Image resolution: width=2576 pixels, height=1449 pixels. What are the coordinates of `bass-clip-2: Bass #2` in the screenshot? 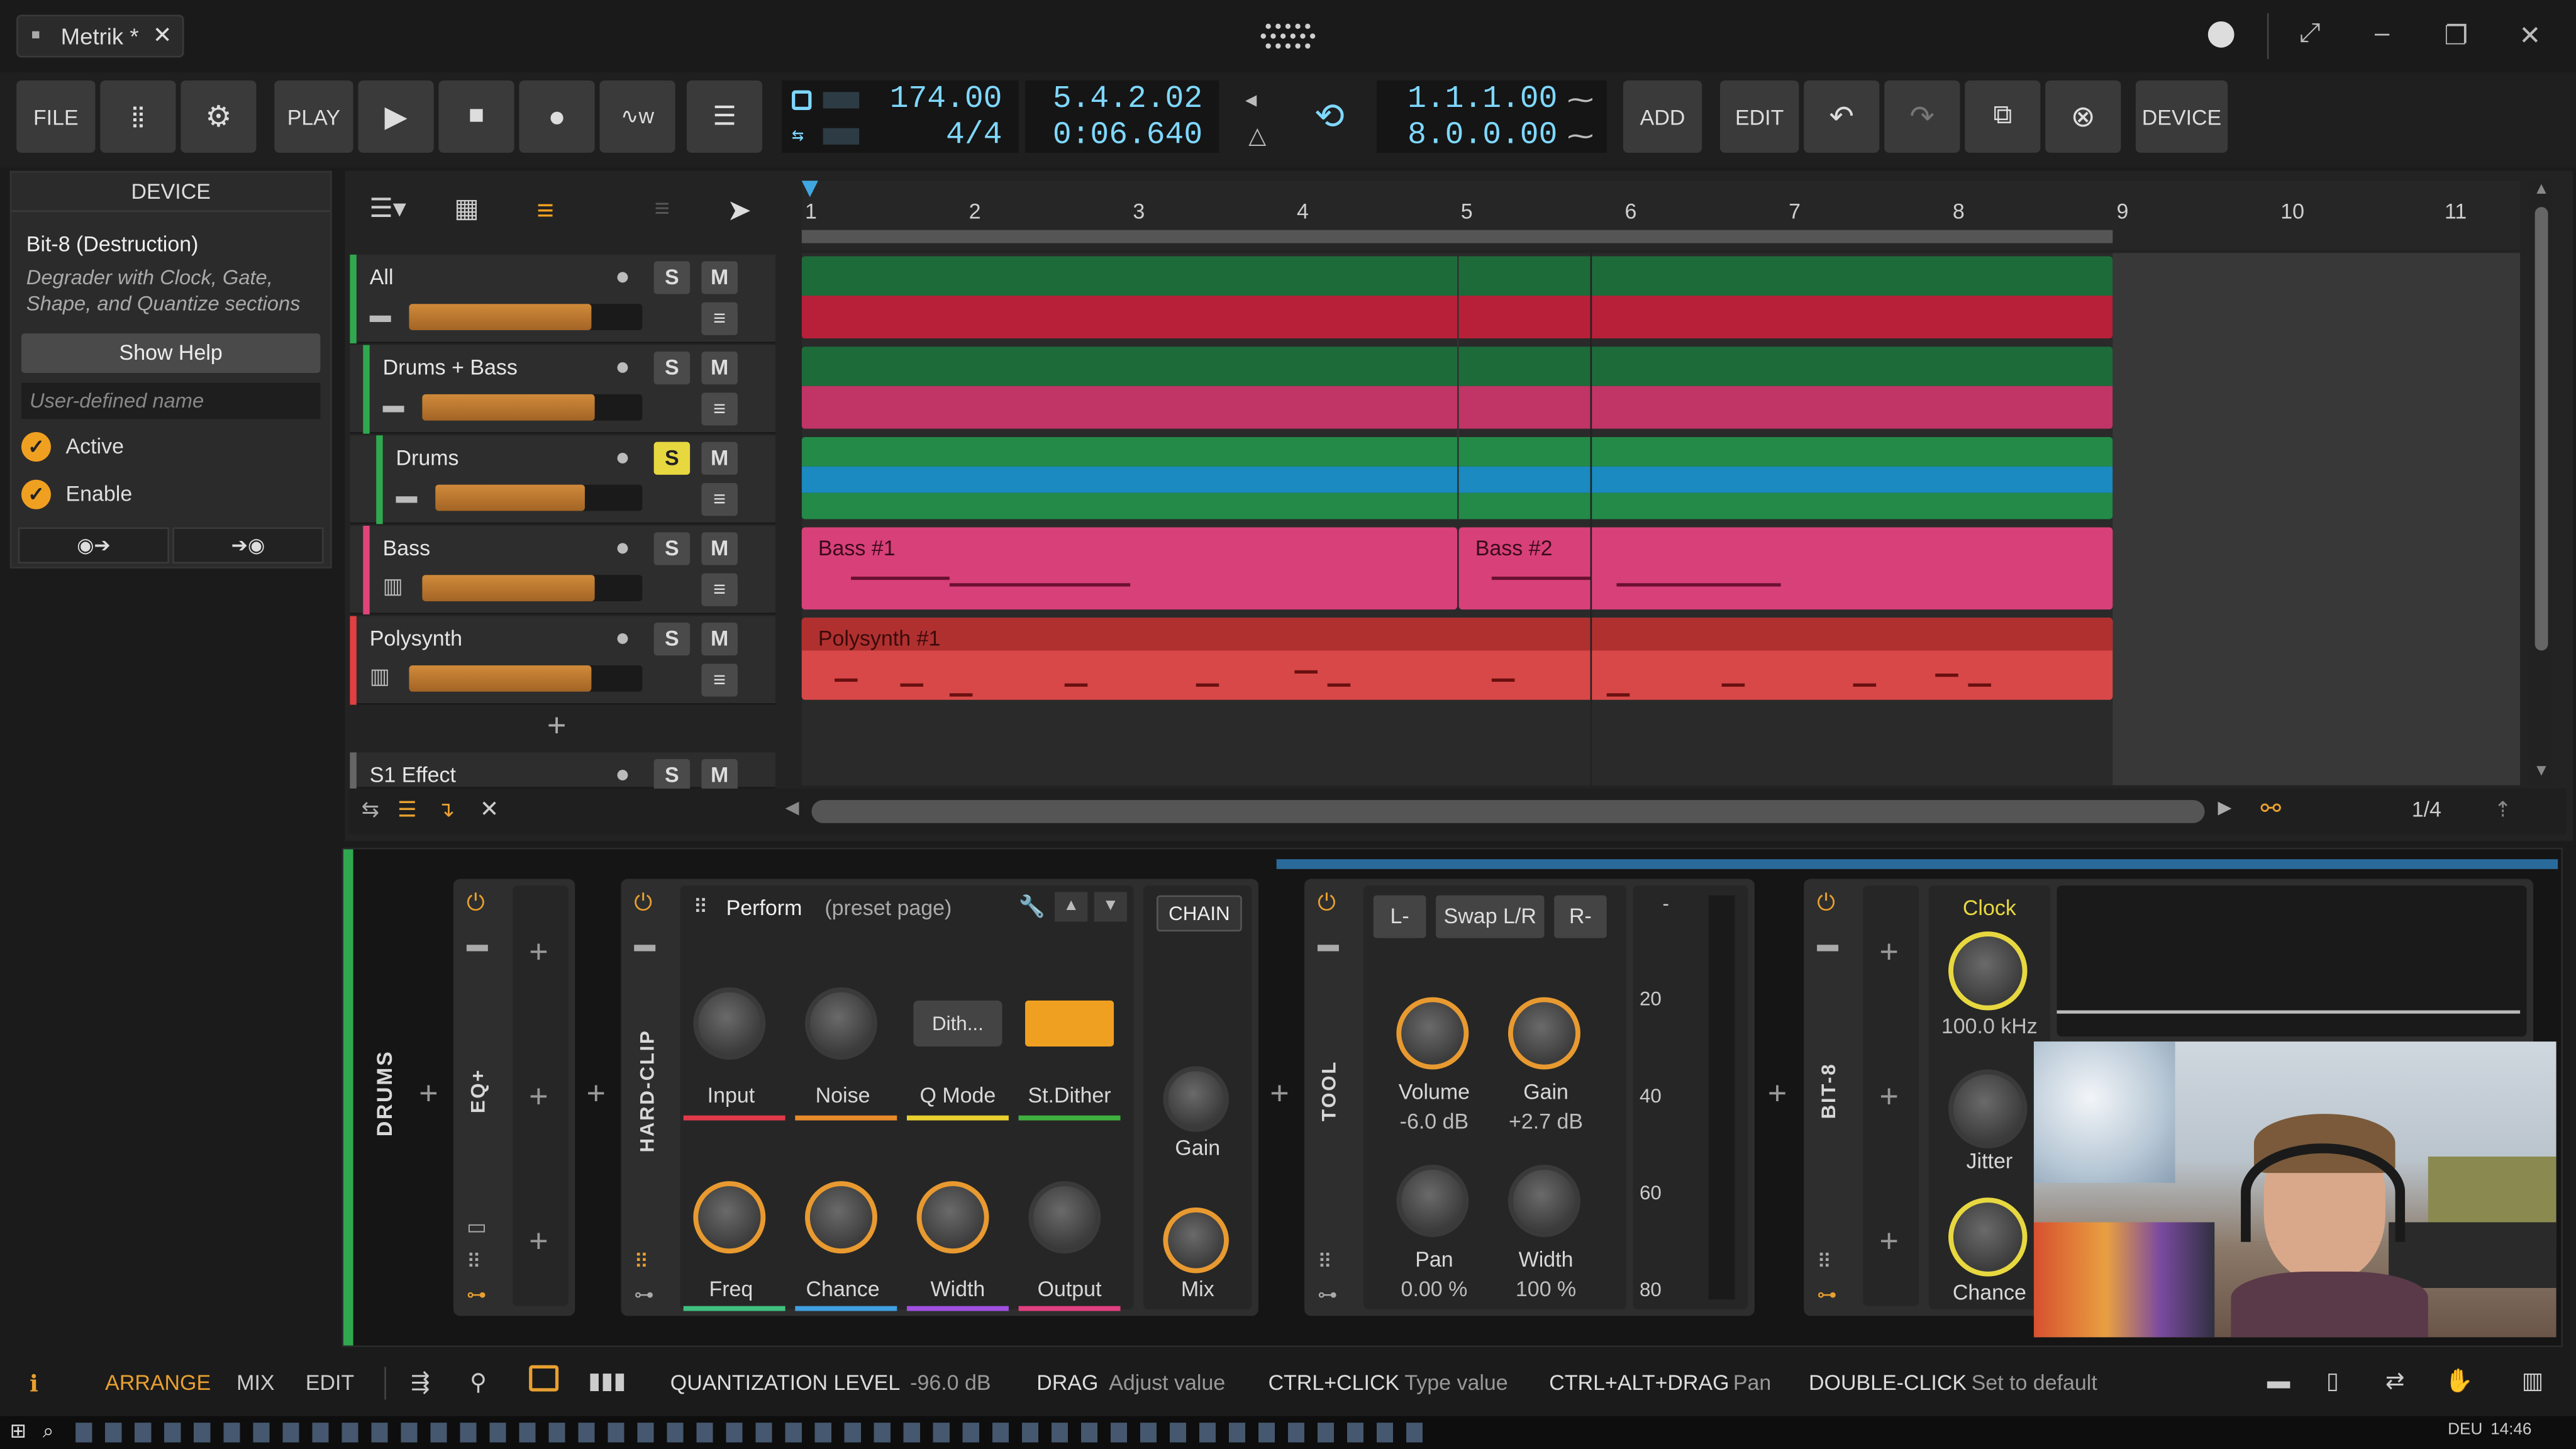 It's located at (1785, 568).